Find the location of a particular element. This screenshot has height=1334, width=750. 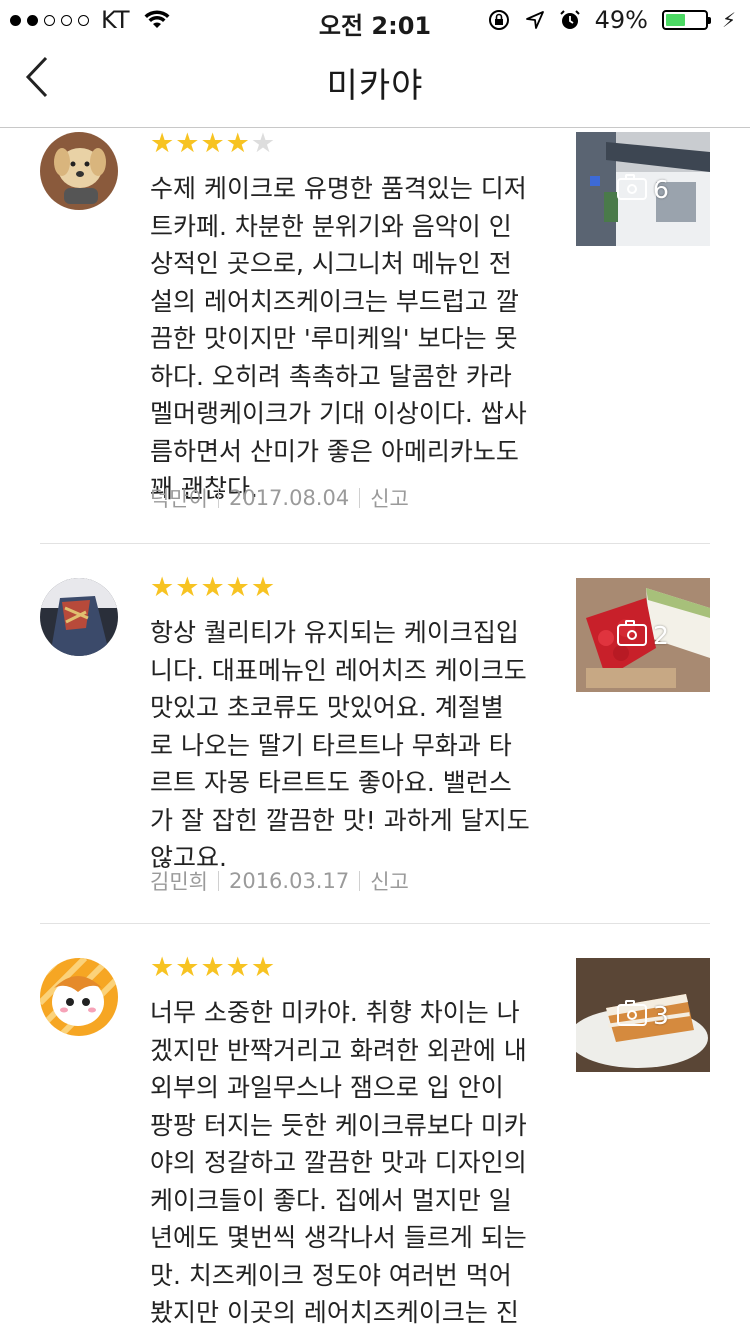

star-empty-icon: ★ is located at coordinates (263, 143).